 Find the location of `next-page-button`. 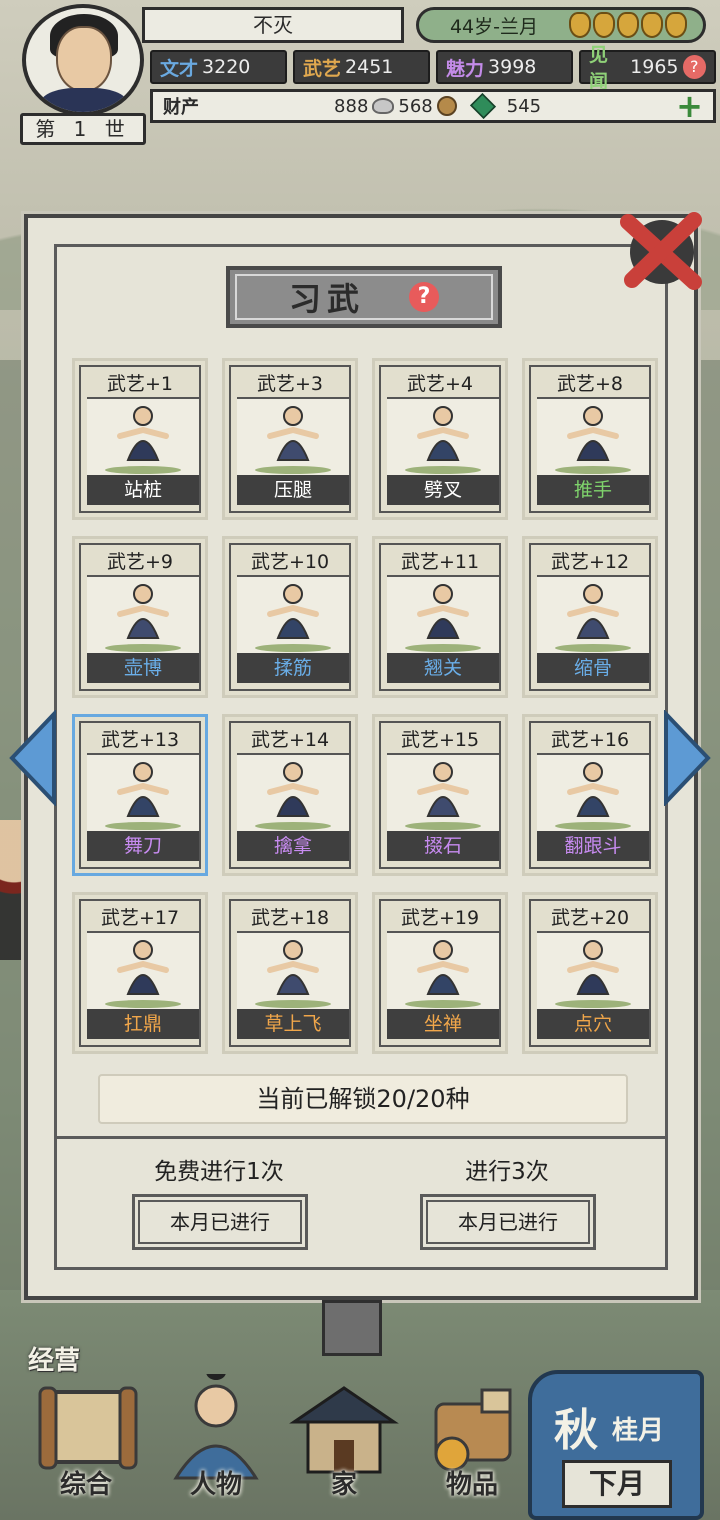

next-page-button is located at coordinates (688, 758).